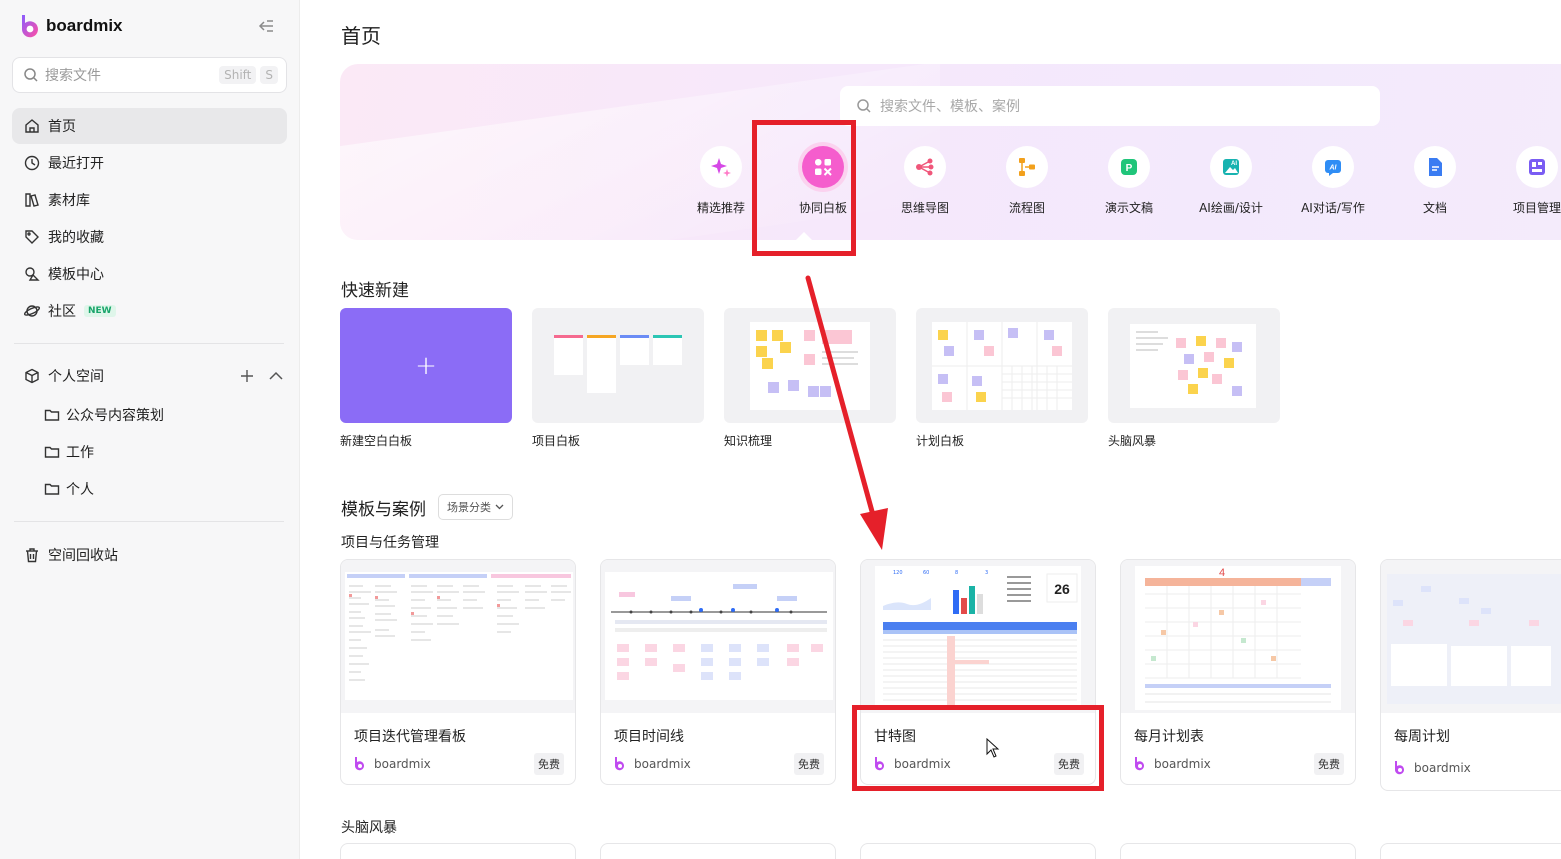 The image size is (1561, 859). I want to click on quick-card-blank: + 新建空白白板, so click(426, 378).